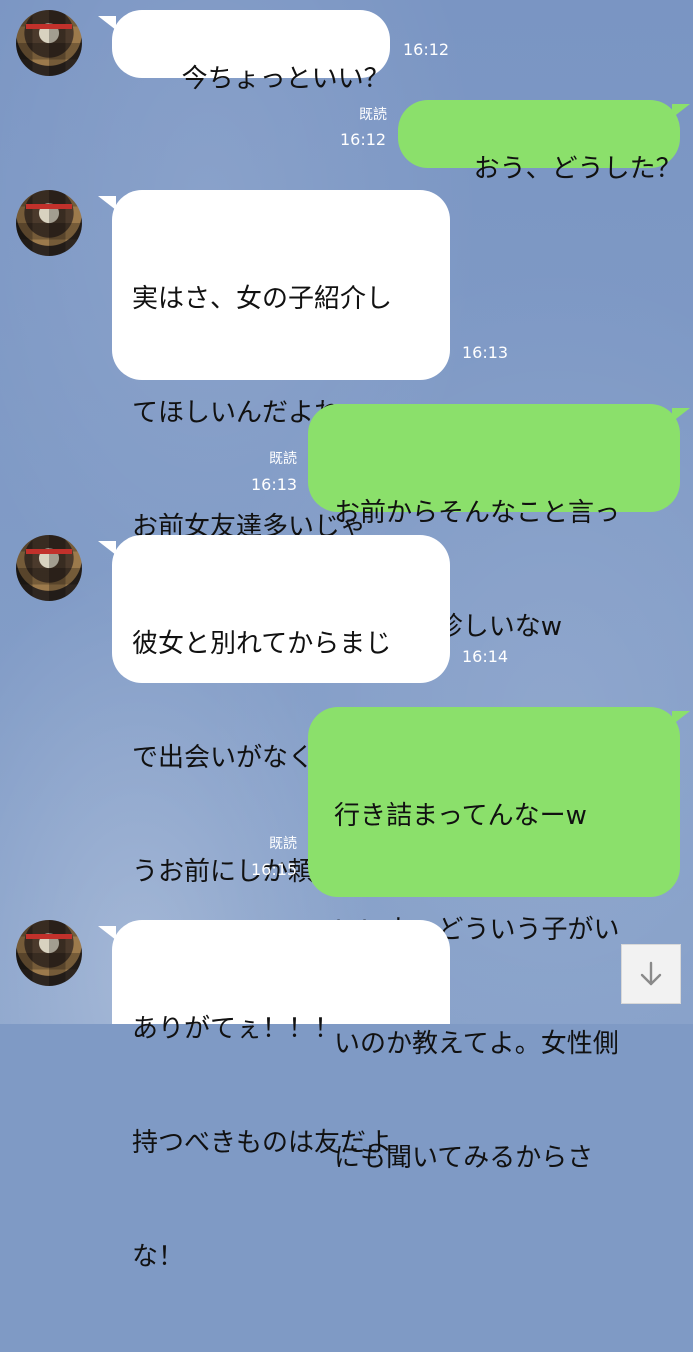  What do you see at coordinates (251, 52) in the screenshot?
I see `incoming-message-bubble: 今ちょっといい？` at bounding box center [251, 52].